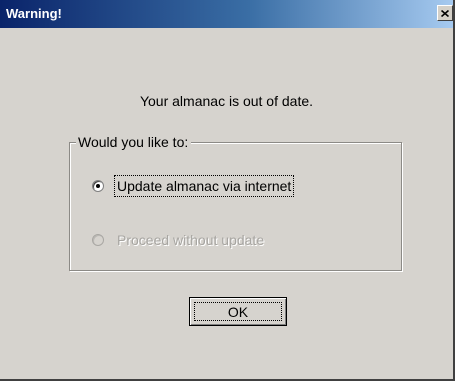  What do you see at coordinates (191, 240) in the screenshot?
I see `radio-proceed-label: Proceed without update` at bounding box center [191, 240].